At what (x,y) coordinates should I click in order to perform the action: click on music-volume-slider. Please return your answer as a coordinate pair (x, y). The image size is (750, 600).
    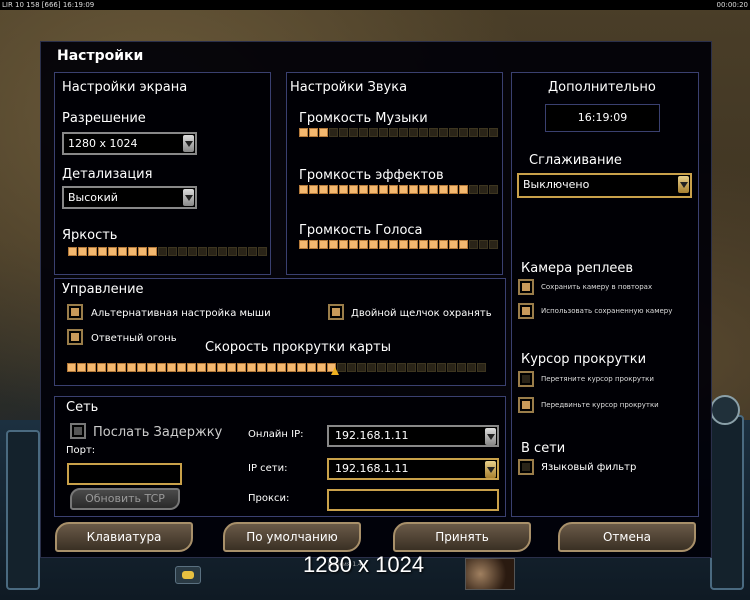
    Looking at the image, I should click on (398, 132).